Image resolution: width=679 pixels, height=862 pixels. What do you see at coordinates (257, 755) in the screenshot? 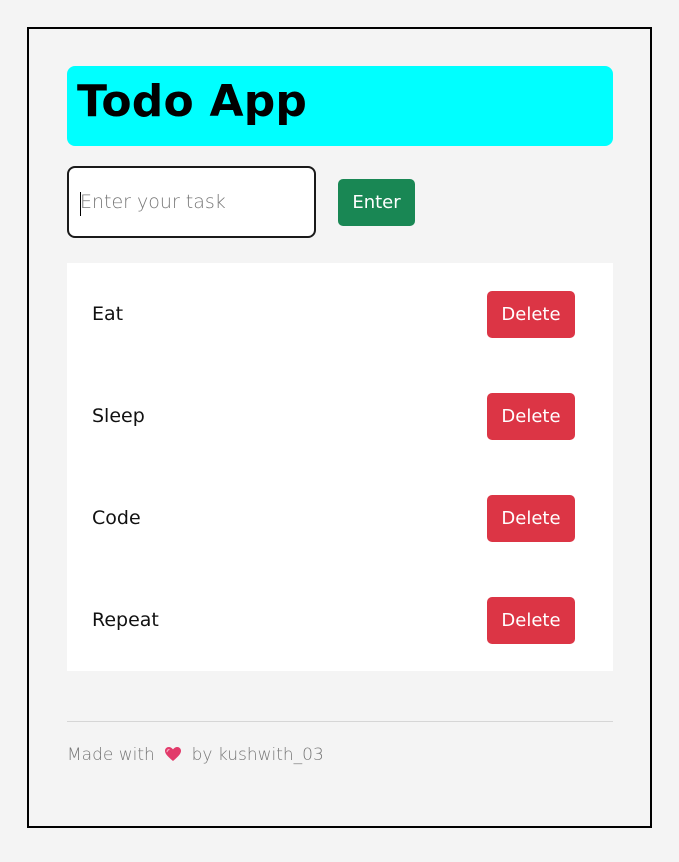
I see `footer-suffix: by kushwith_03` at bounding box center [257, 755].